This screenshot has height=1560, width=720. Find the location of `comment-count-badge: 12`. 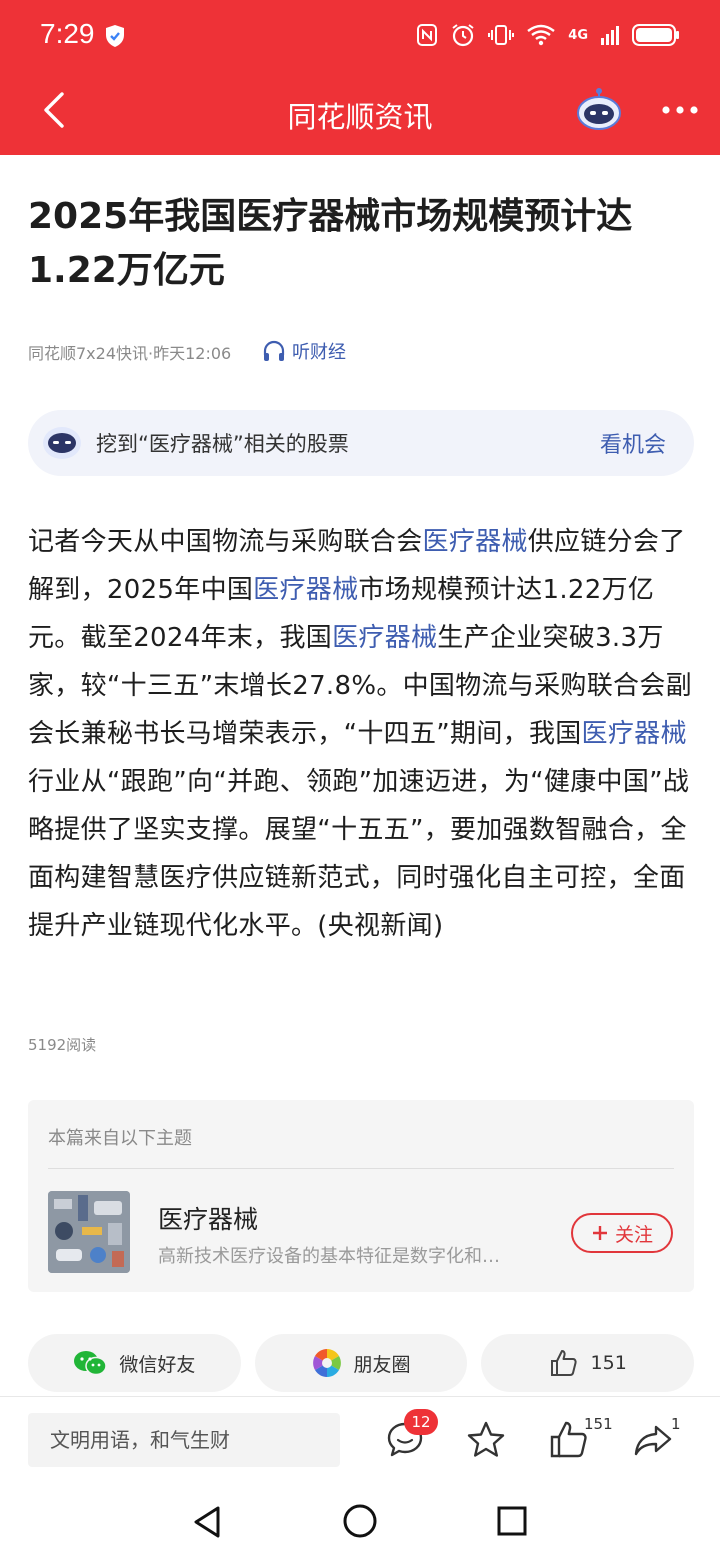

comment-count-badge: 12 is located at coordinates (421, 1422).